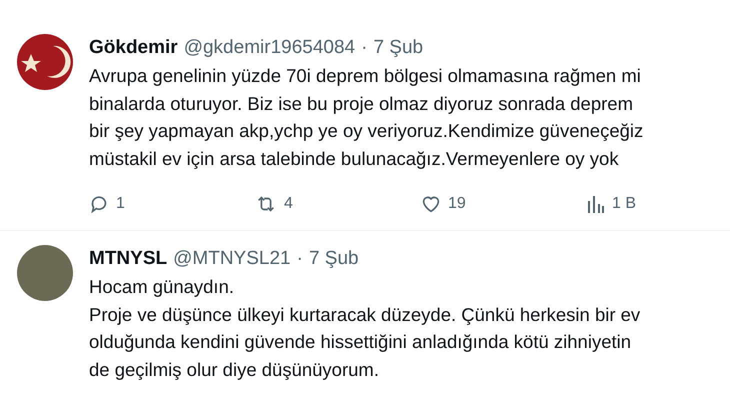 This screenshot has height=420, width=730. What do you see at coordinates (457, 204) in the screenshot?
I see `like-count: 19` at bounding box center [457, 204].